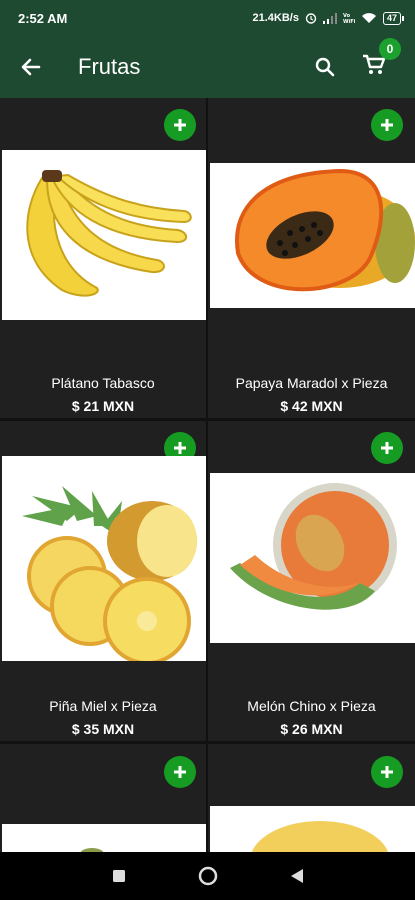 This screenshot has height=900, width=415. I want to click on home-button, so click(208, 876).